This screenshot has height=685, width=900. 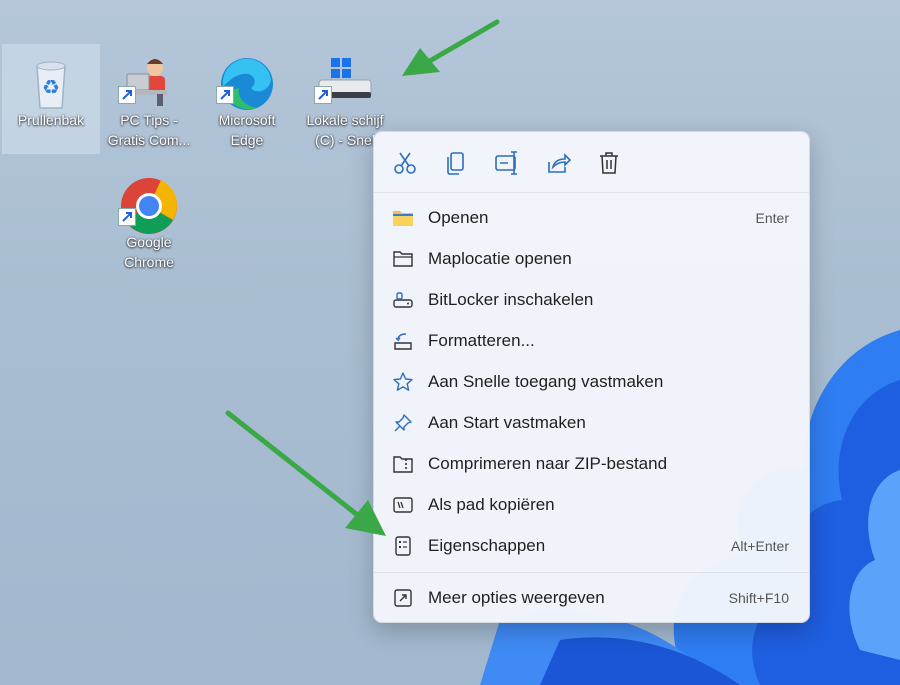 What do you see at coordinates (403, 259) in the screenshot?
I see `folder-outline-icon` at bounding box center [403, 259].